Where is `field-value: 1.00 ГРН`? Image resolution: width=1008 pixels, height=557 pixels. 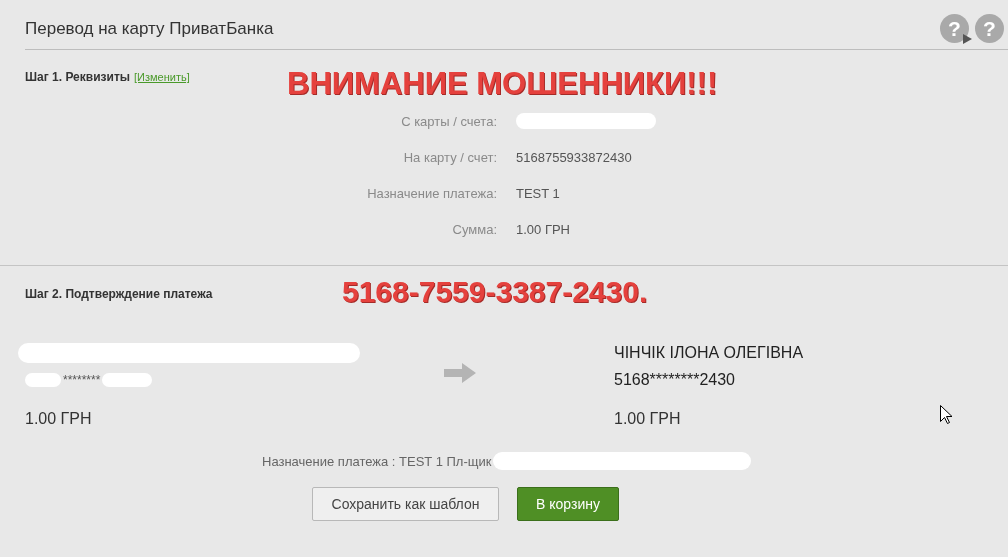 field-value: 1.00 ГРН is located at coordinates (543, 229).